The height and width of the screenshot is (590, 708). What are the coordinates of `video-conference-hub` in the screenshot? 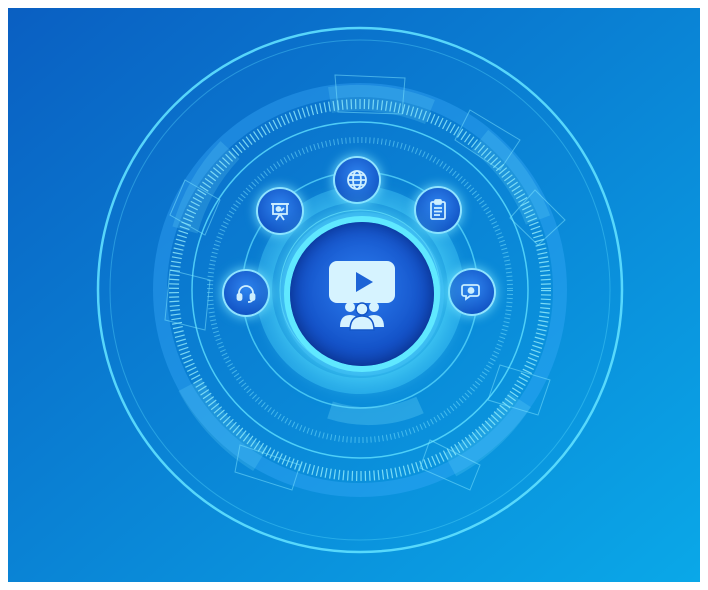 It's located at (362, 294).